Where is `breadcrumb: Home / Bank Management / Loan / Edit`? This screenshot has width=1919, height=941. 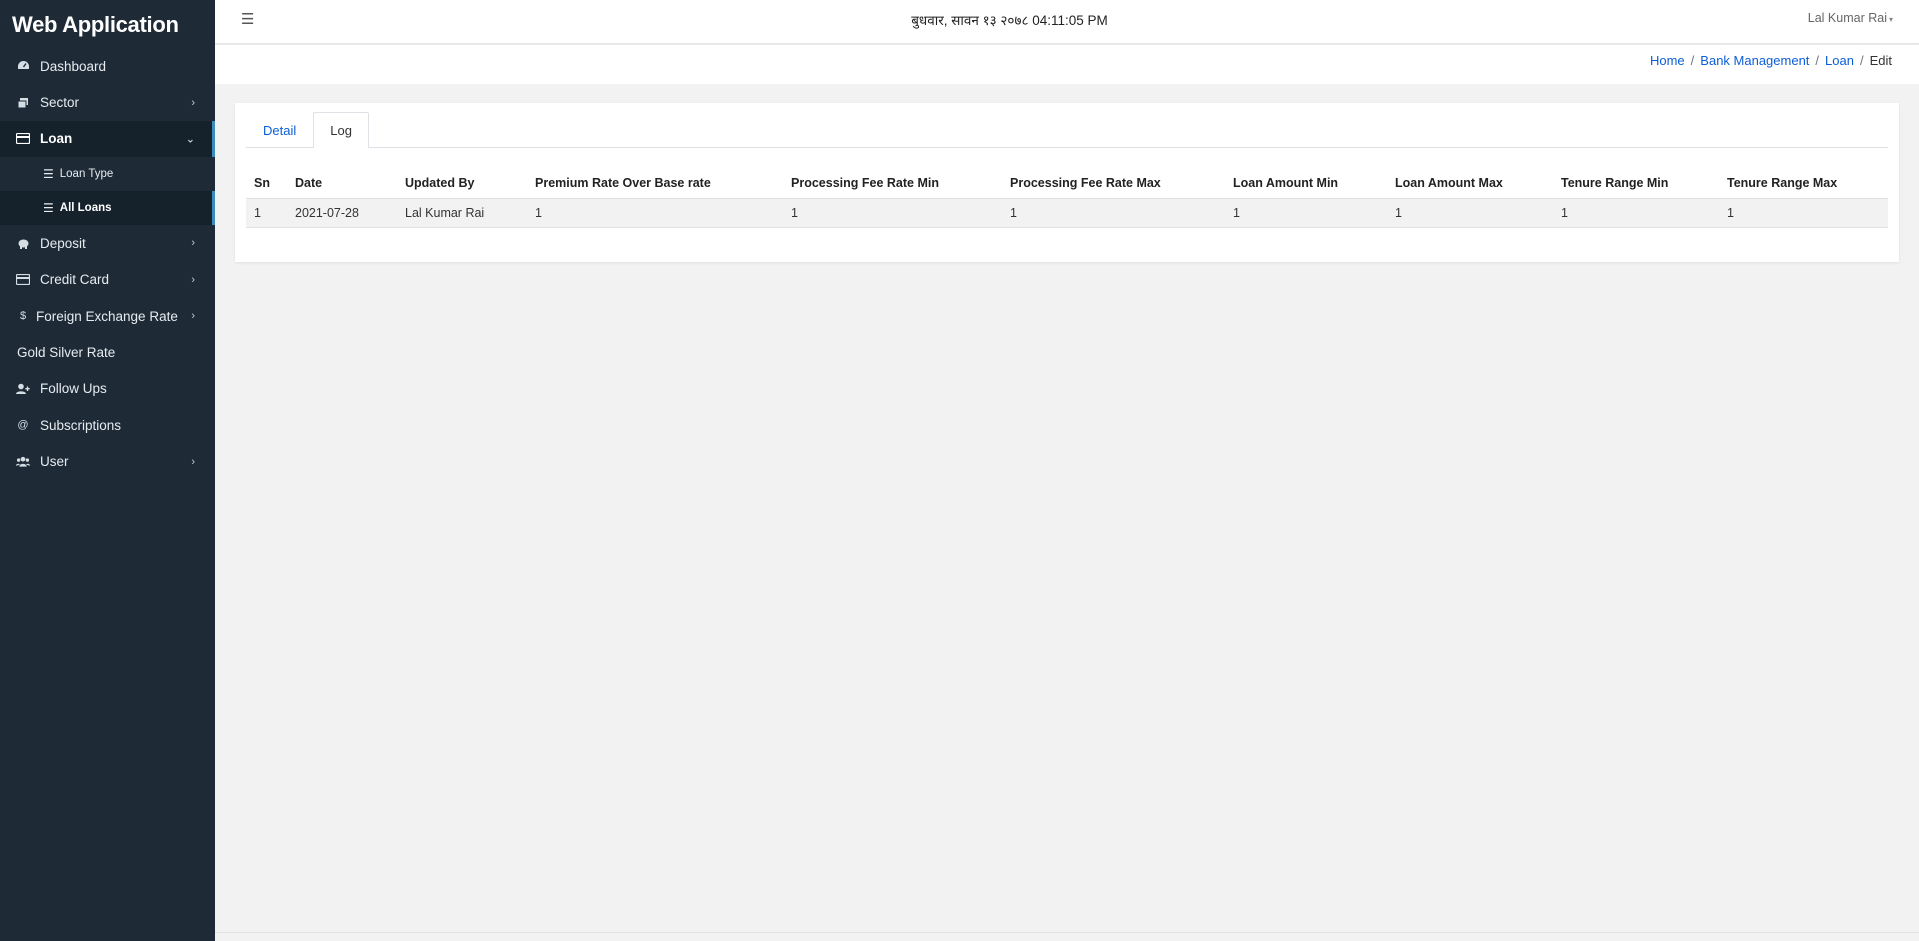 breadcrumb: Home / Bank Management / Loan / Edit is located at coordinates (1771, 60).